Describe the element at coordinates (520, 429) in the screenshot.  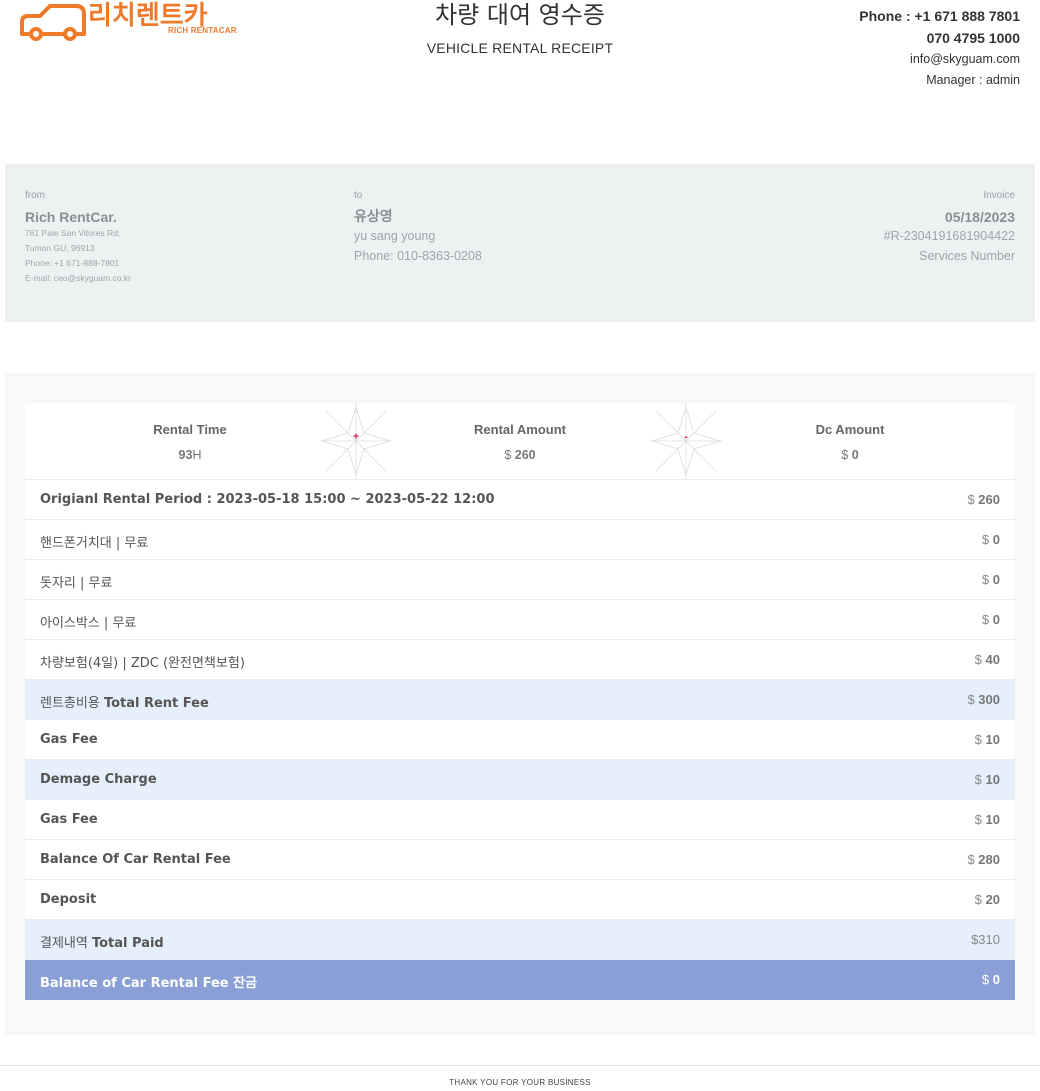
I see `rental-amount-label: Rental Amount` at that location.